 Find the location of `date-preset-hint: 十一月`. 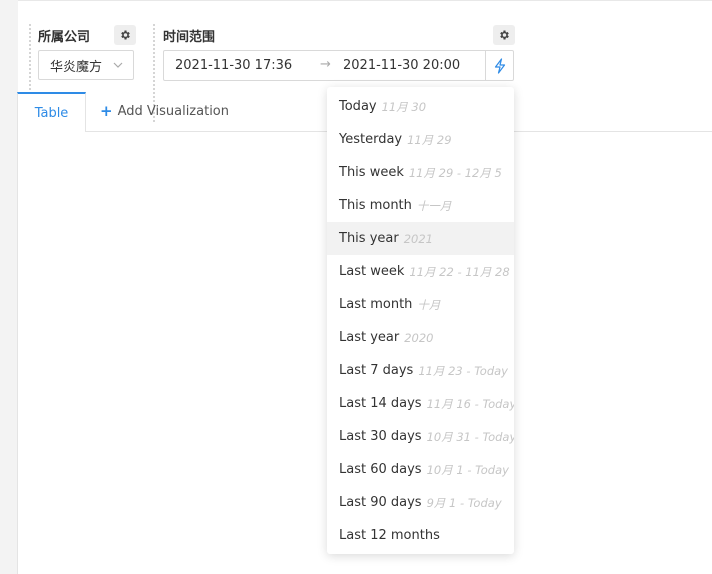

date-preset-hint: 十一月 is located at coordinates (434, 205).